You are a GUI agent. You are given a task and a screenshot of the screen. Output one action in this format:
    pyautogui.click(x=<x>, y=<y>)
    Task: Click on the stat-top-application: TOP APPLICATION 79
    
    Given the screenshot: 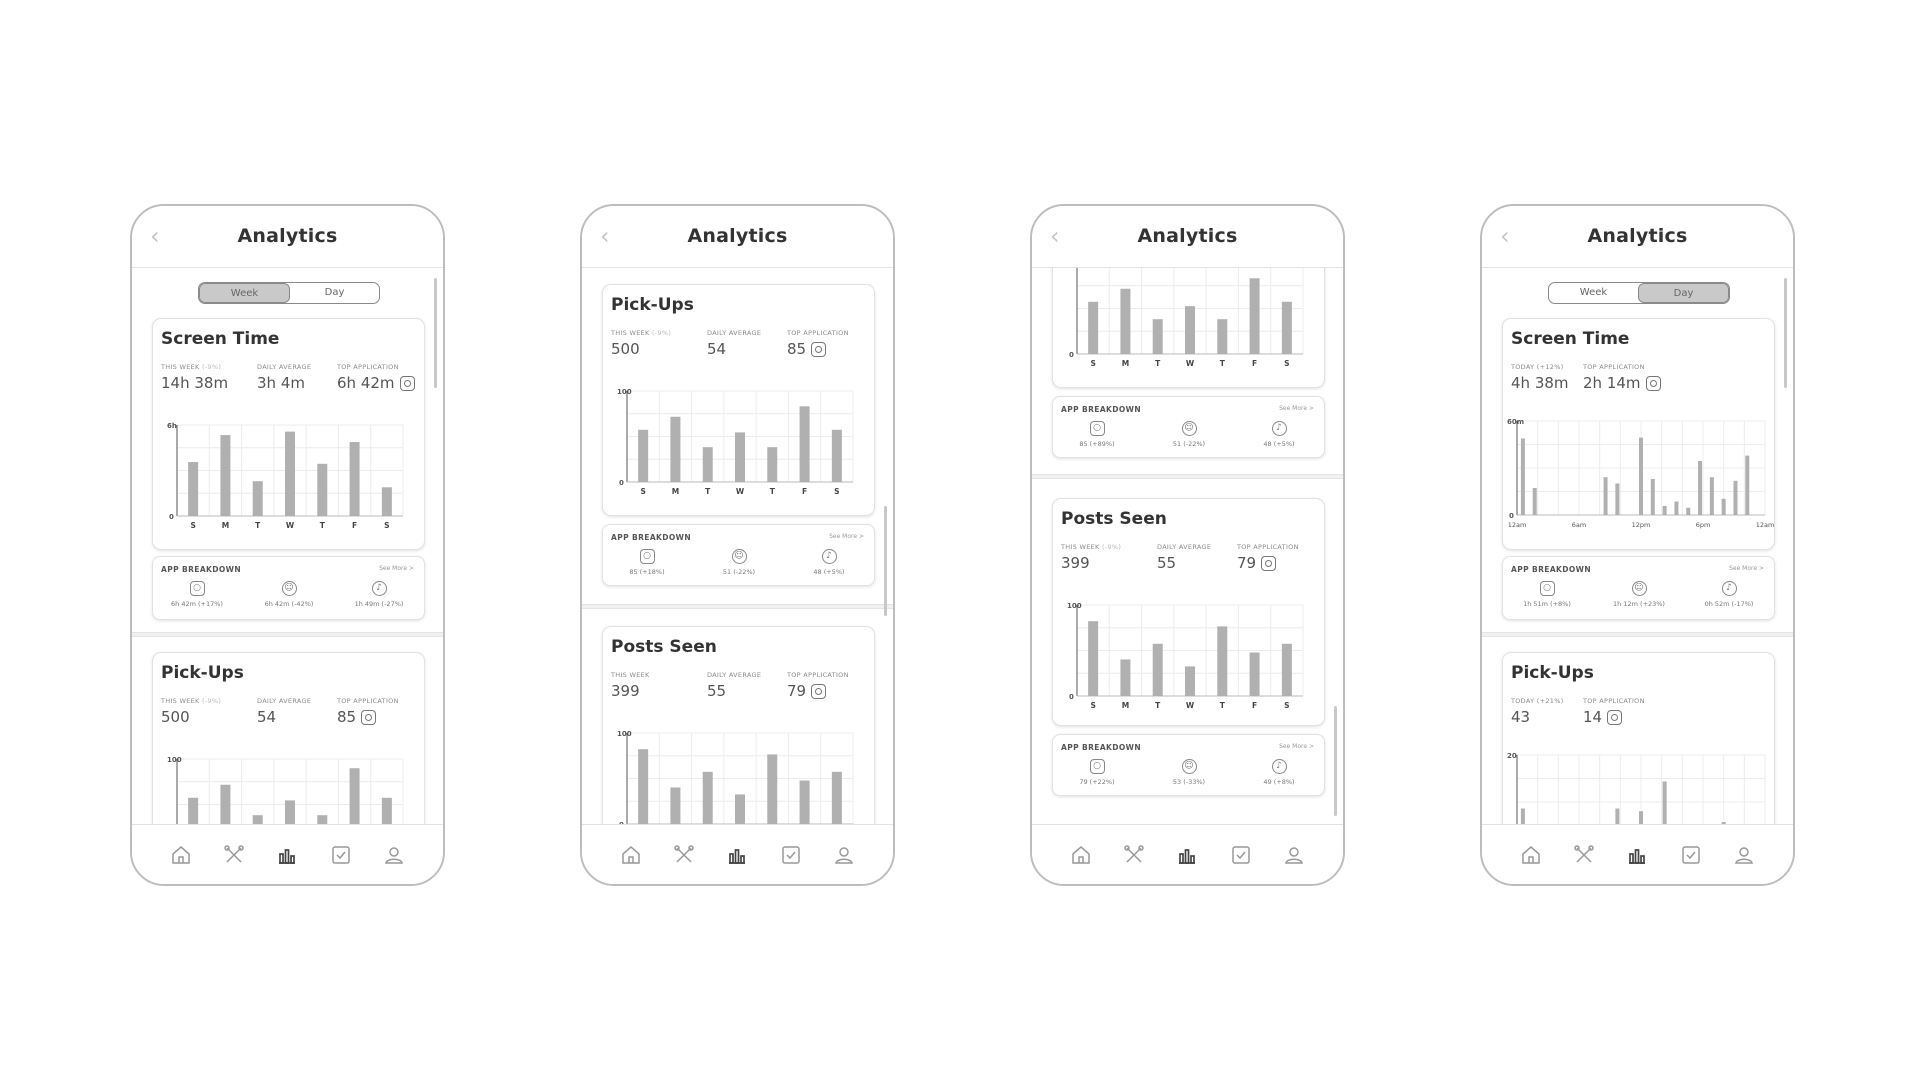 What is the action you would take?
    pyautogui.click(x=1268, y=557)
    